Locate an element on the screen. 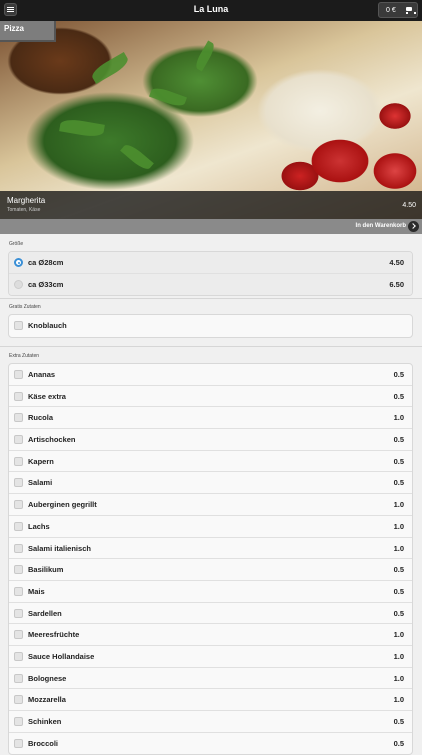 Image resolution: width=422 pixels, height=755 pixels. ingredient-name: Rucola is located at coordinates (41, 418).